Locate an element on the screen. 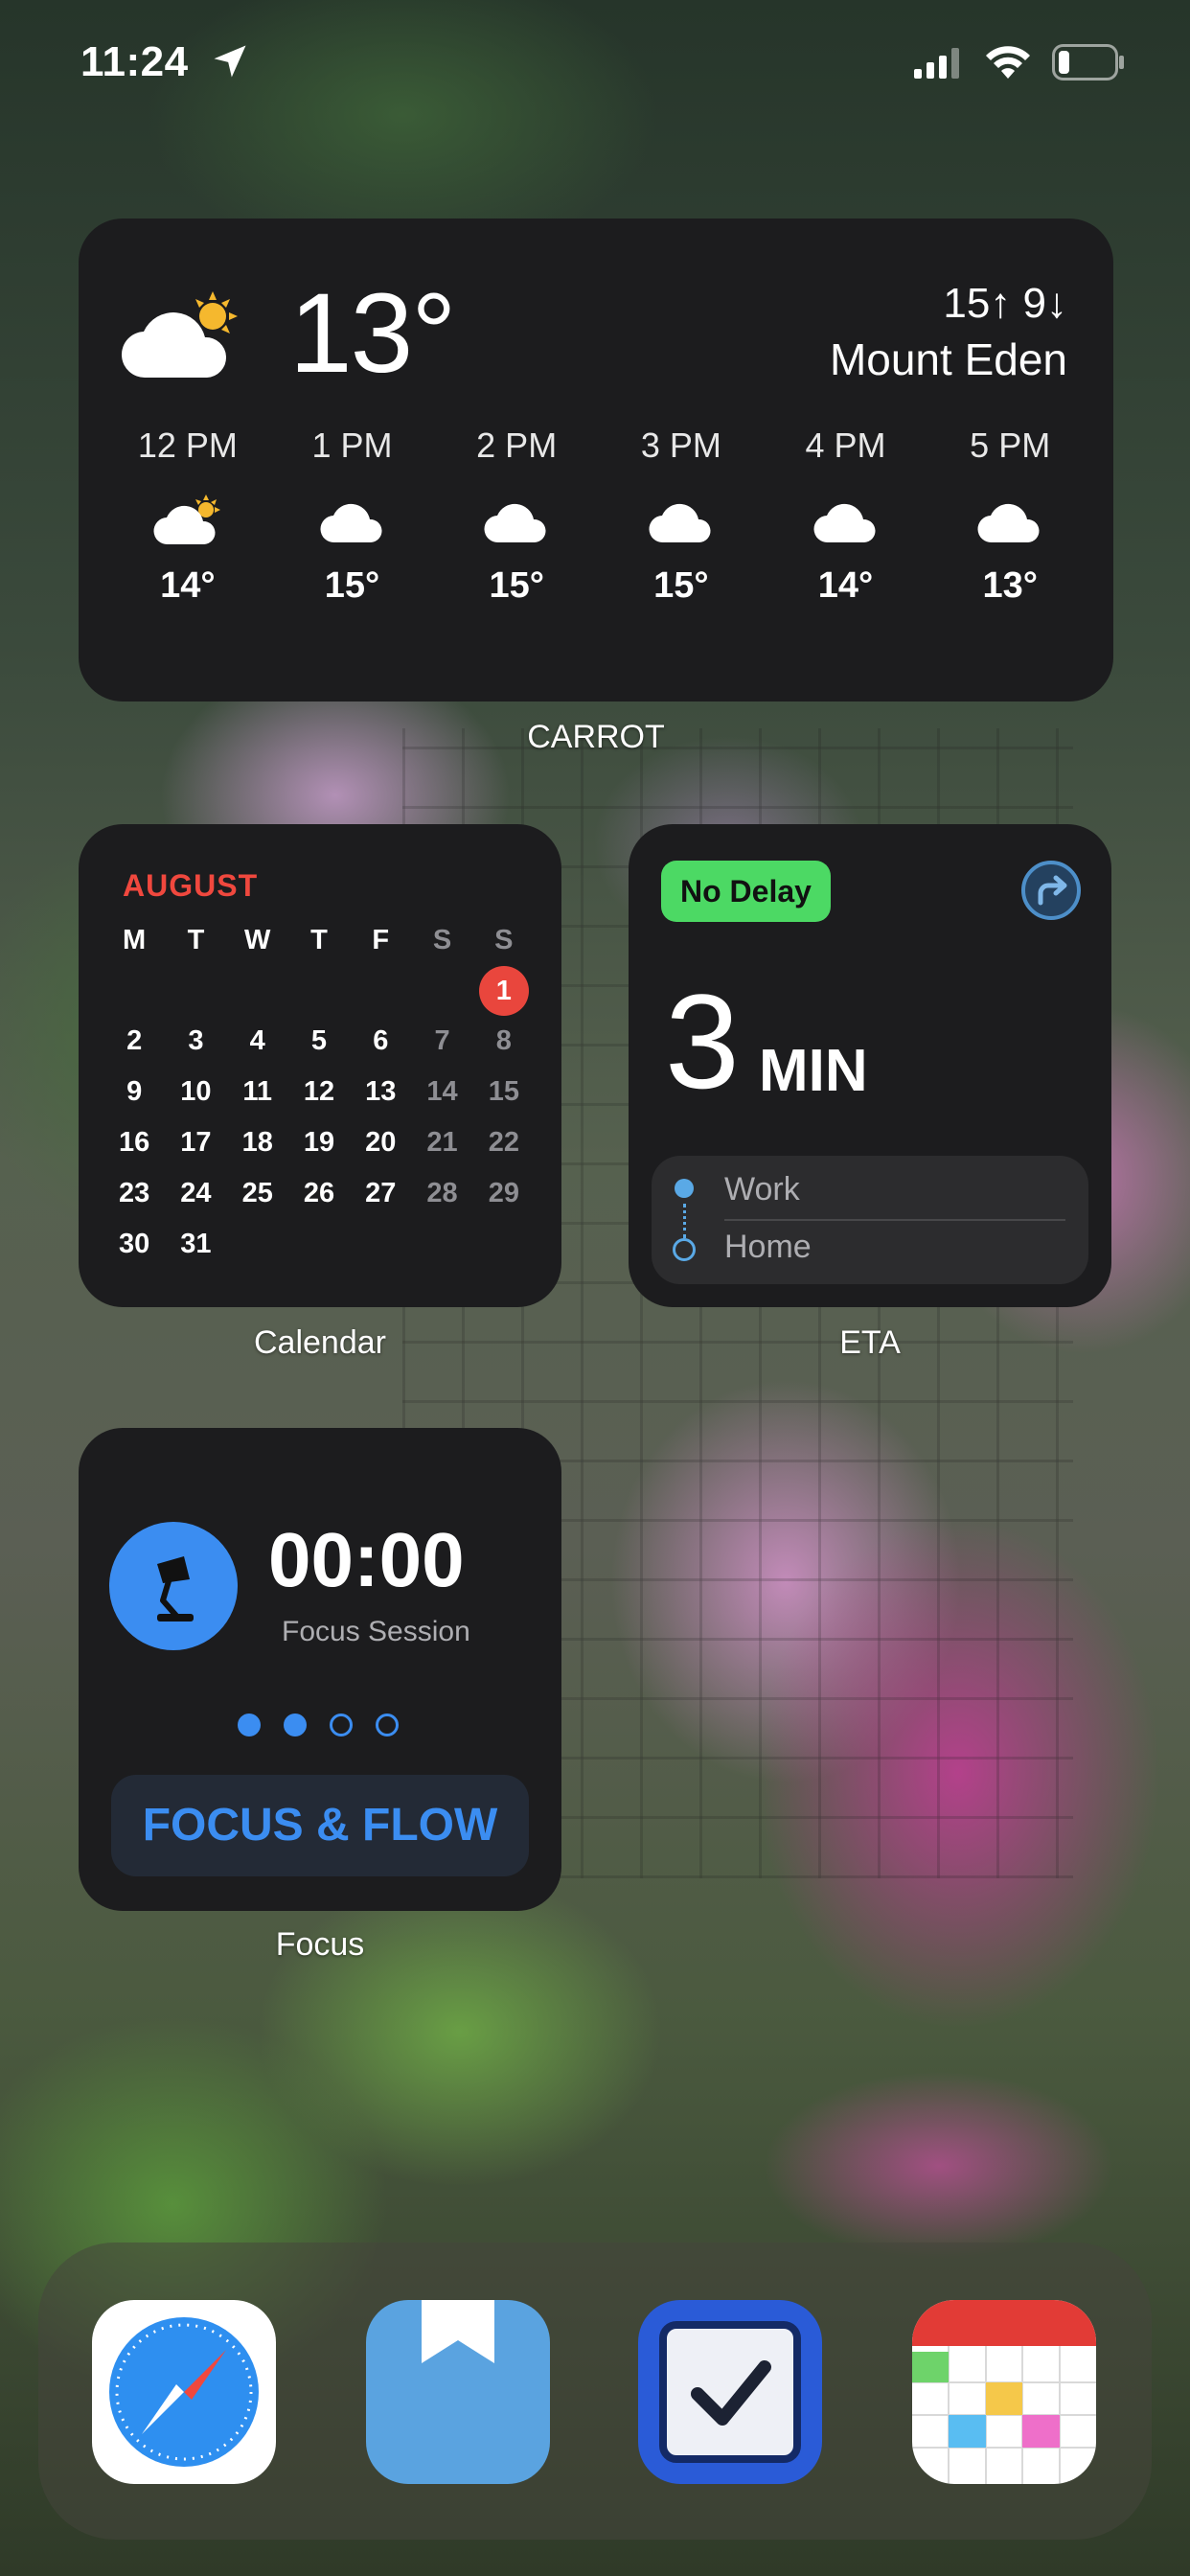  cellular-signal-icon is located at coordinates (936, 63).